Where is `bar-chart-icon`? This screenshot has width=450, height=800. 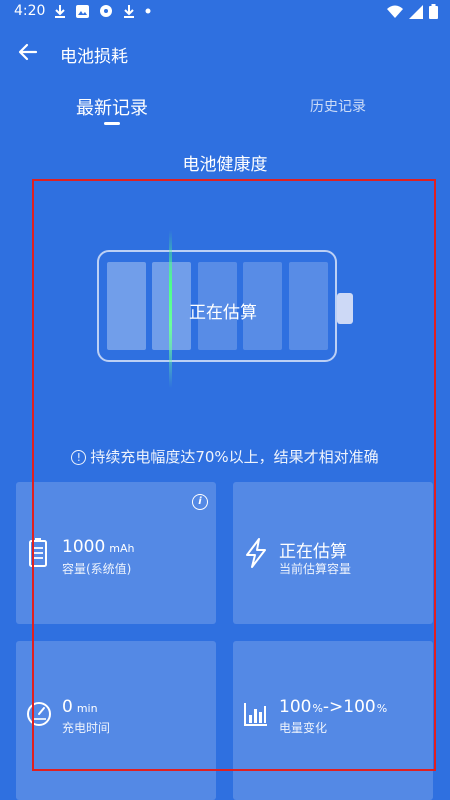
bar-chart-icon is located at coordinates (255, 714).